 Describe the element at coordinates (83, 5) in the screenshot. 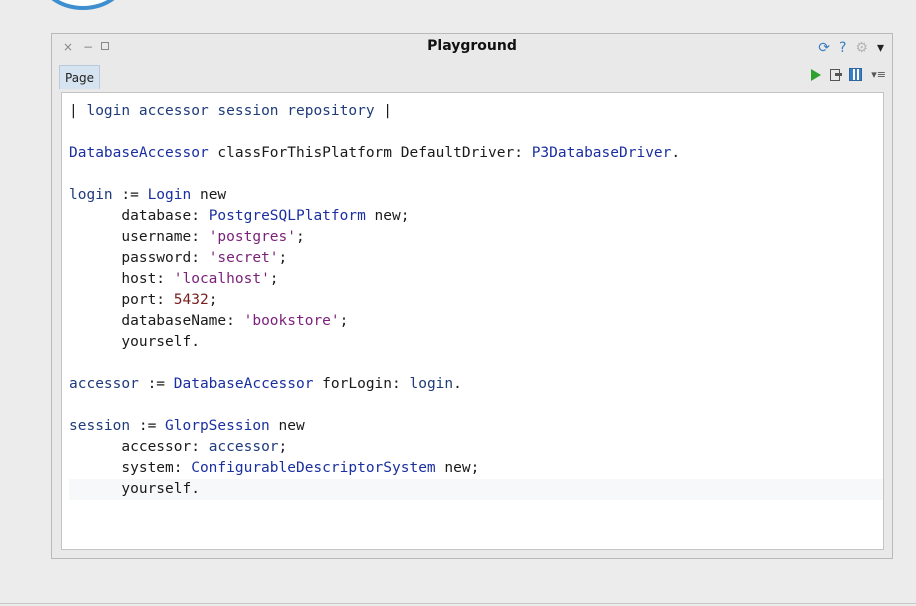

I see `pharo-logo` at that location.